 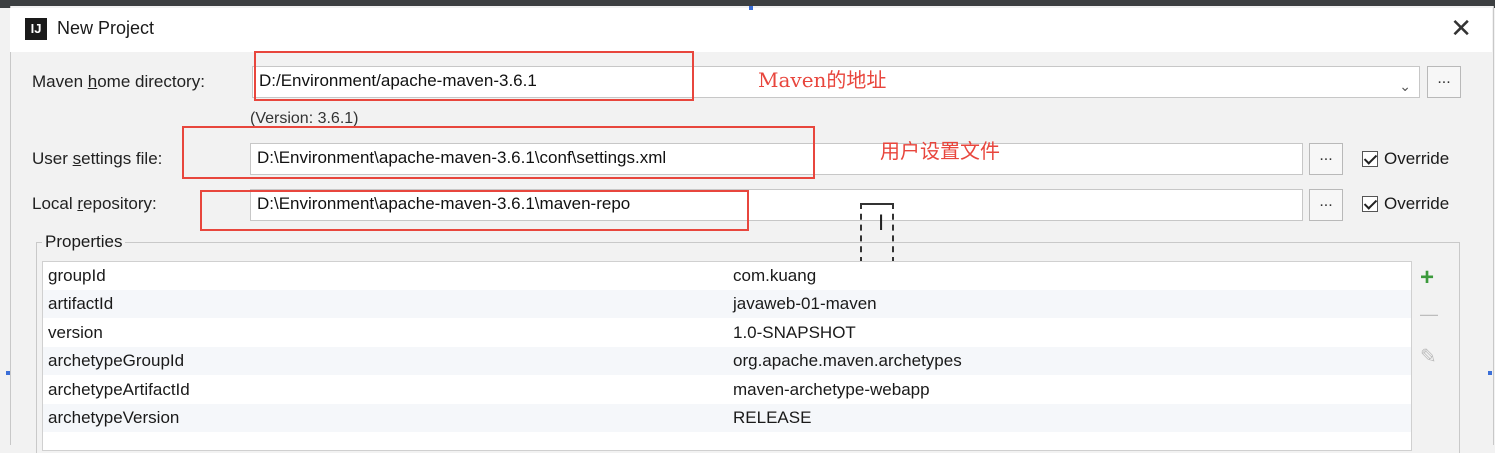 I want to click on local-repository-override-checkbox: Override, so click(x=1405, y=204).